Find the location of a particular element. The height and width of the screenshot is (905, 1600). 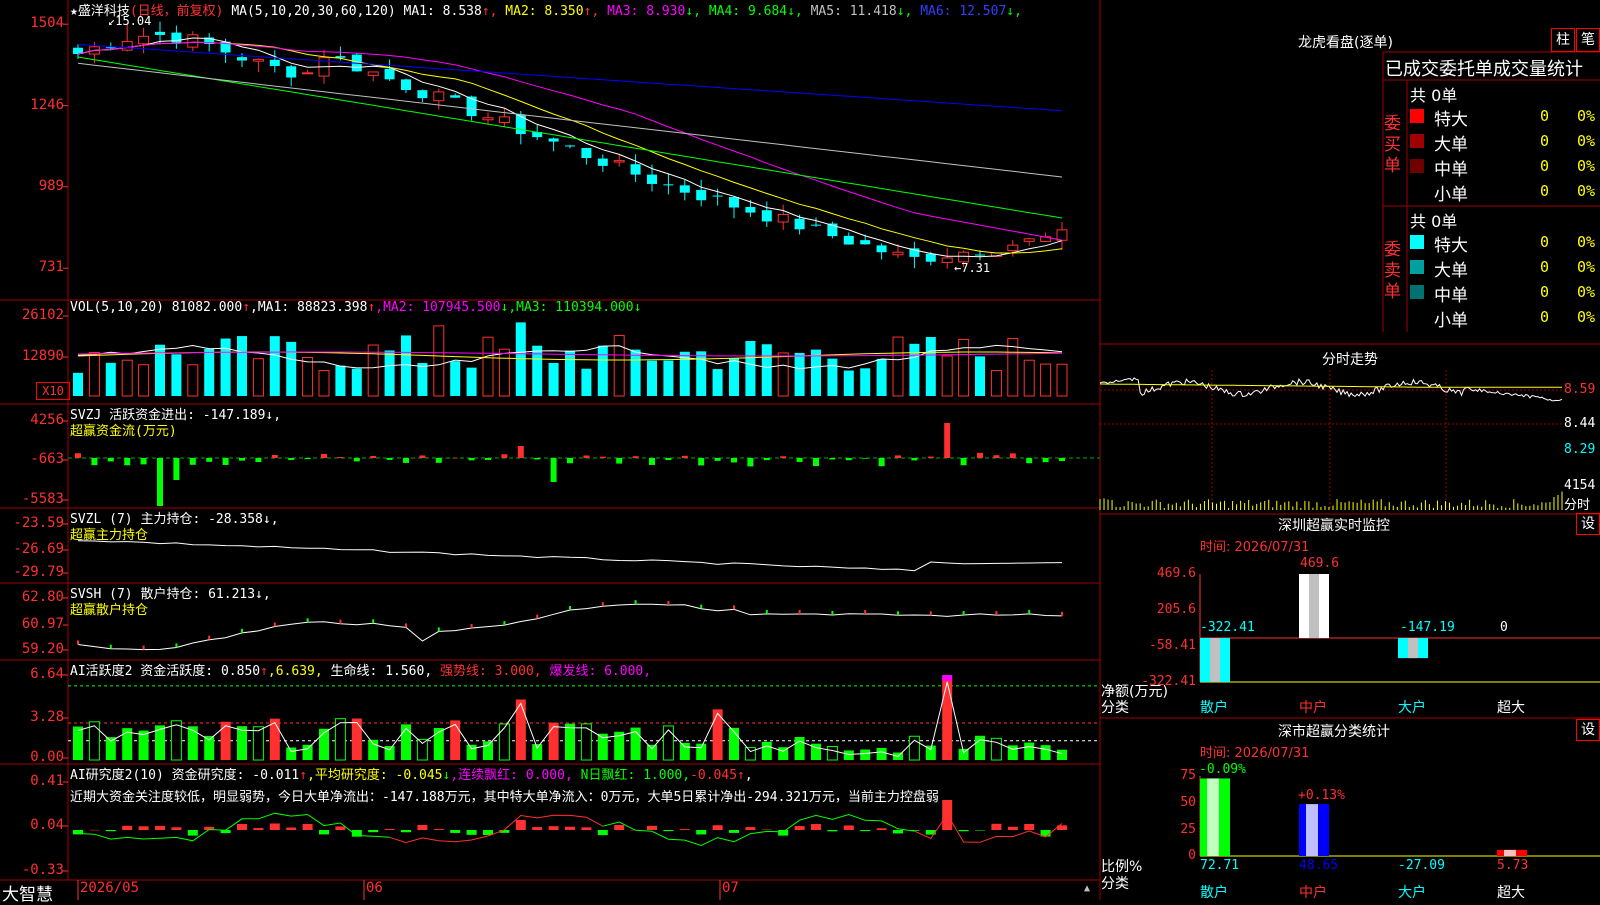

monitor-title: 深圳超赢实时监控 is located at coordinates (1334, 526).